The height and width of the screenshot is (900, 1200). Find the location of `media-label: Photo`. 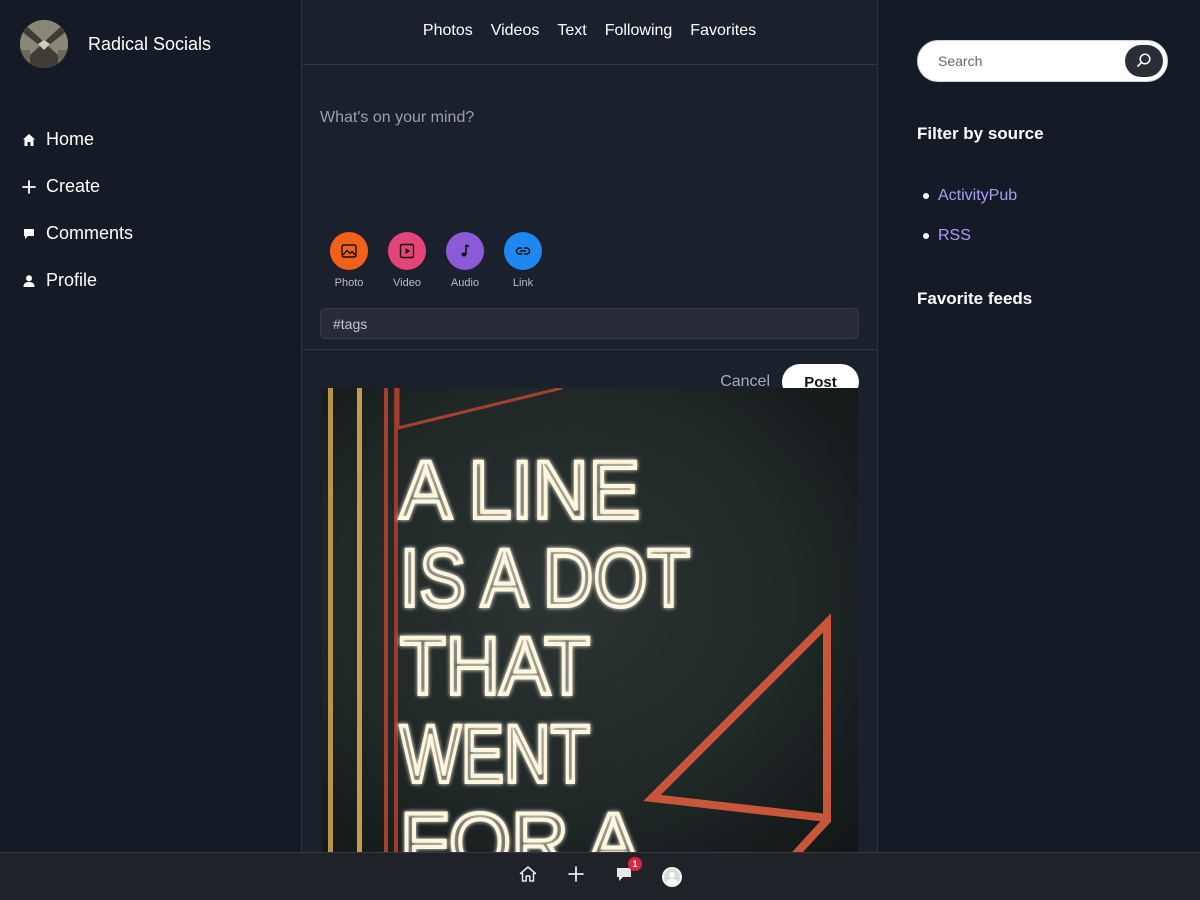

media-label: Photo is located at coordinates (349, 283).